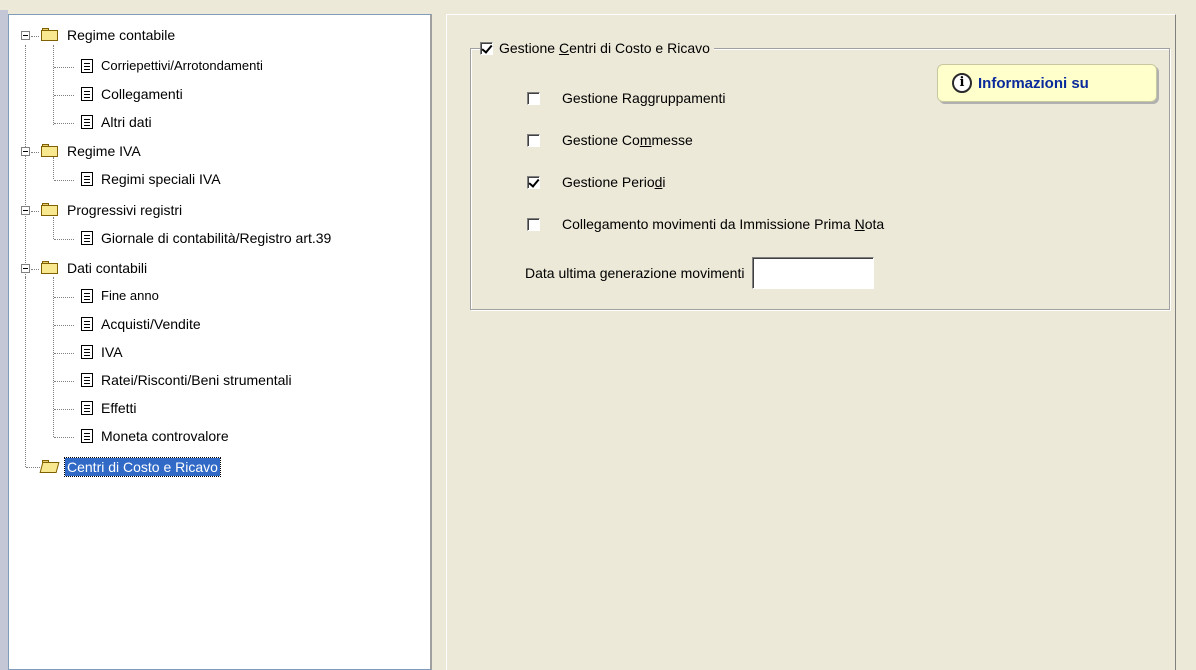  What do you see at coordinates (182, 66) in the screenshot?
I see `tree-node-corrispettivi: Corriepettivi/Arrotondamenti` at bounding box center [182, 66].